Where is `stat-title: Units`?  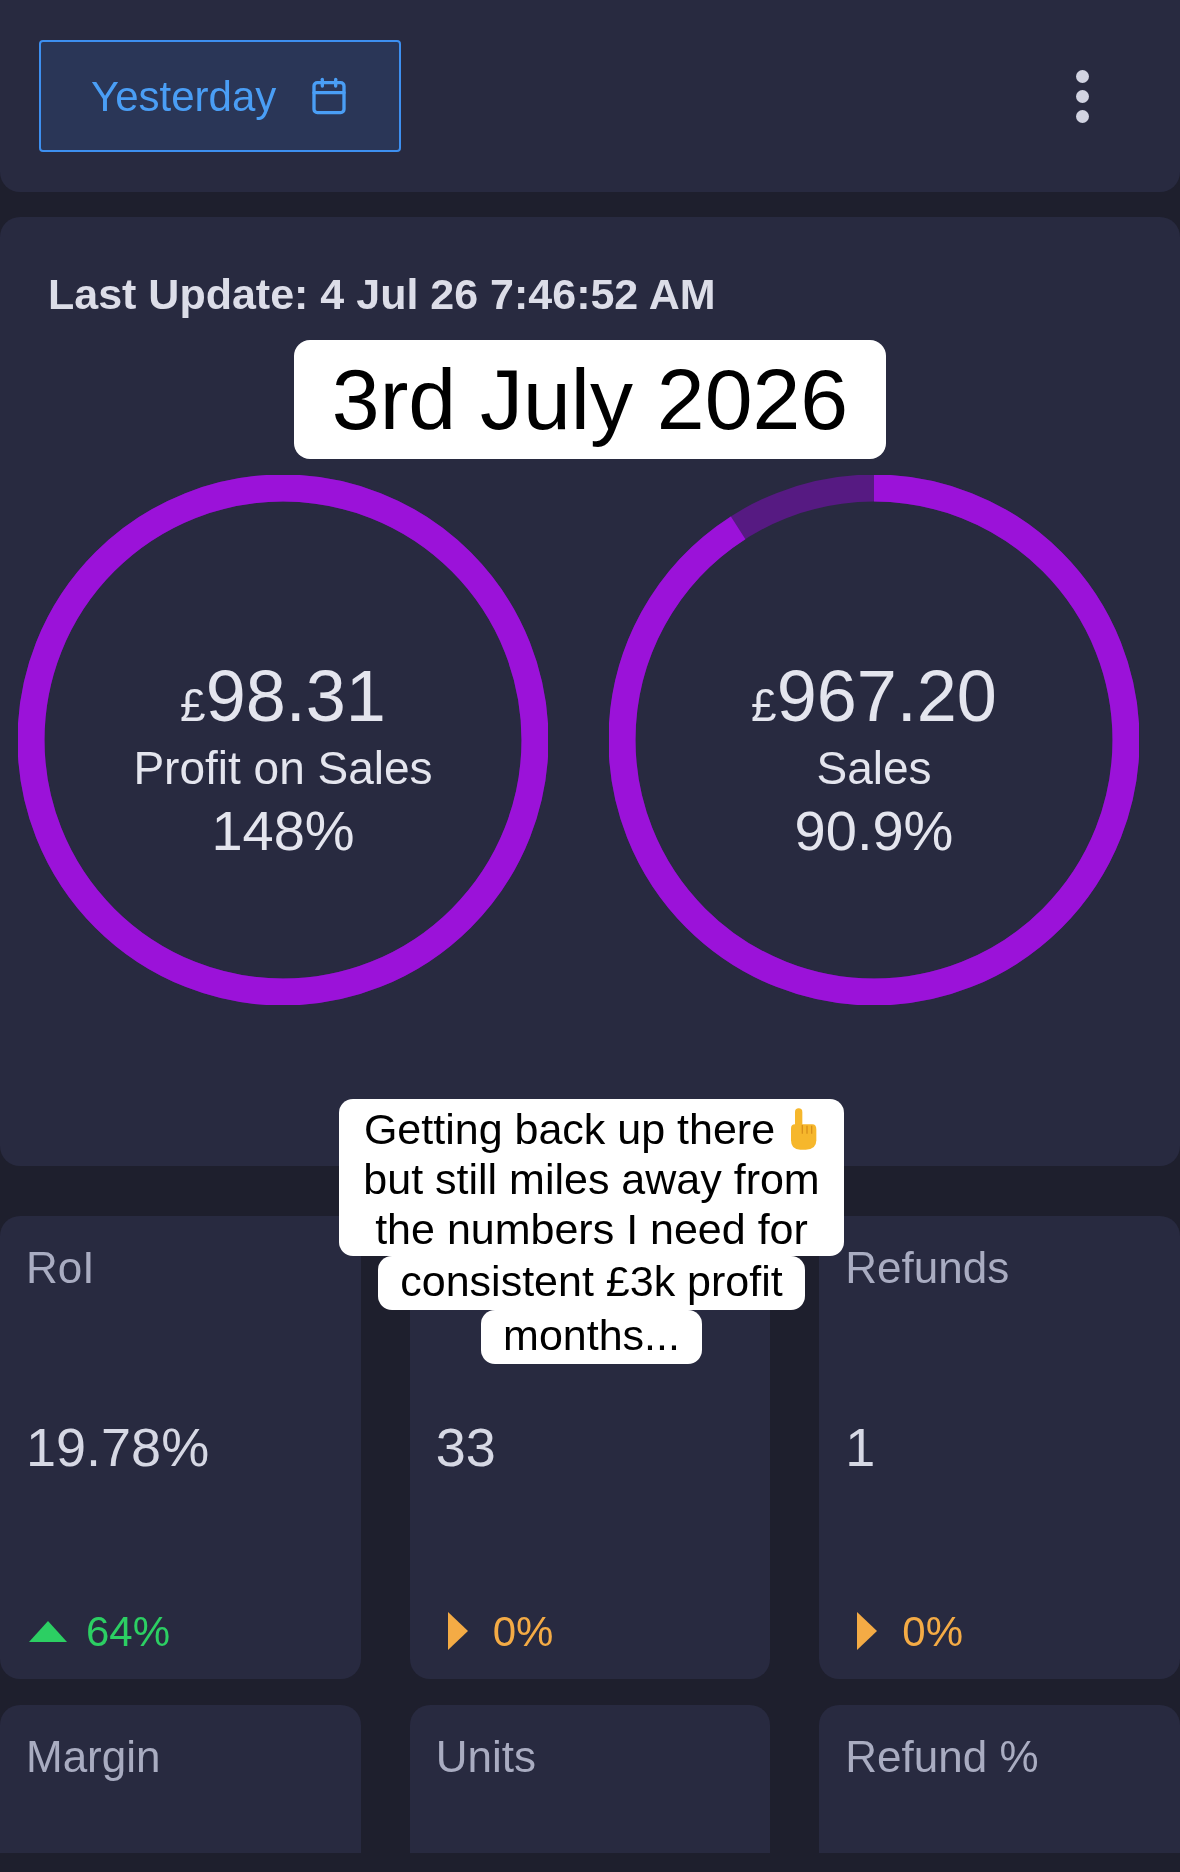 stat-title: Units is located at coordinates (485, 1757).